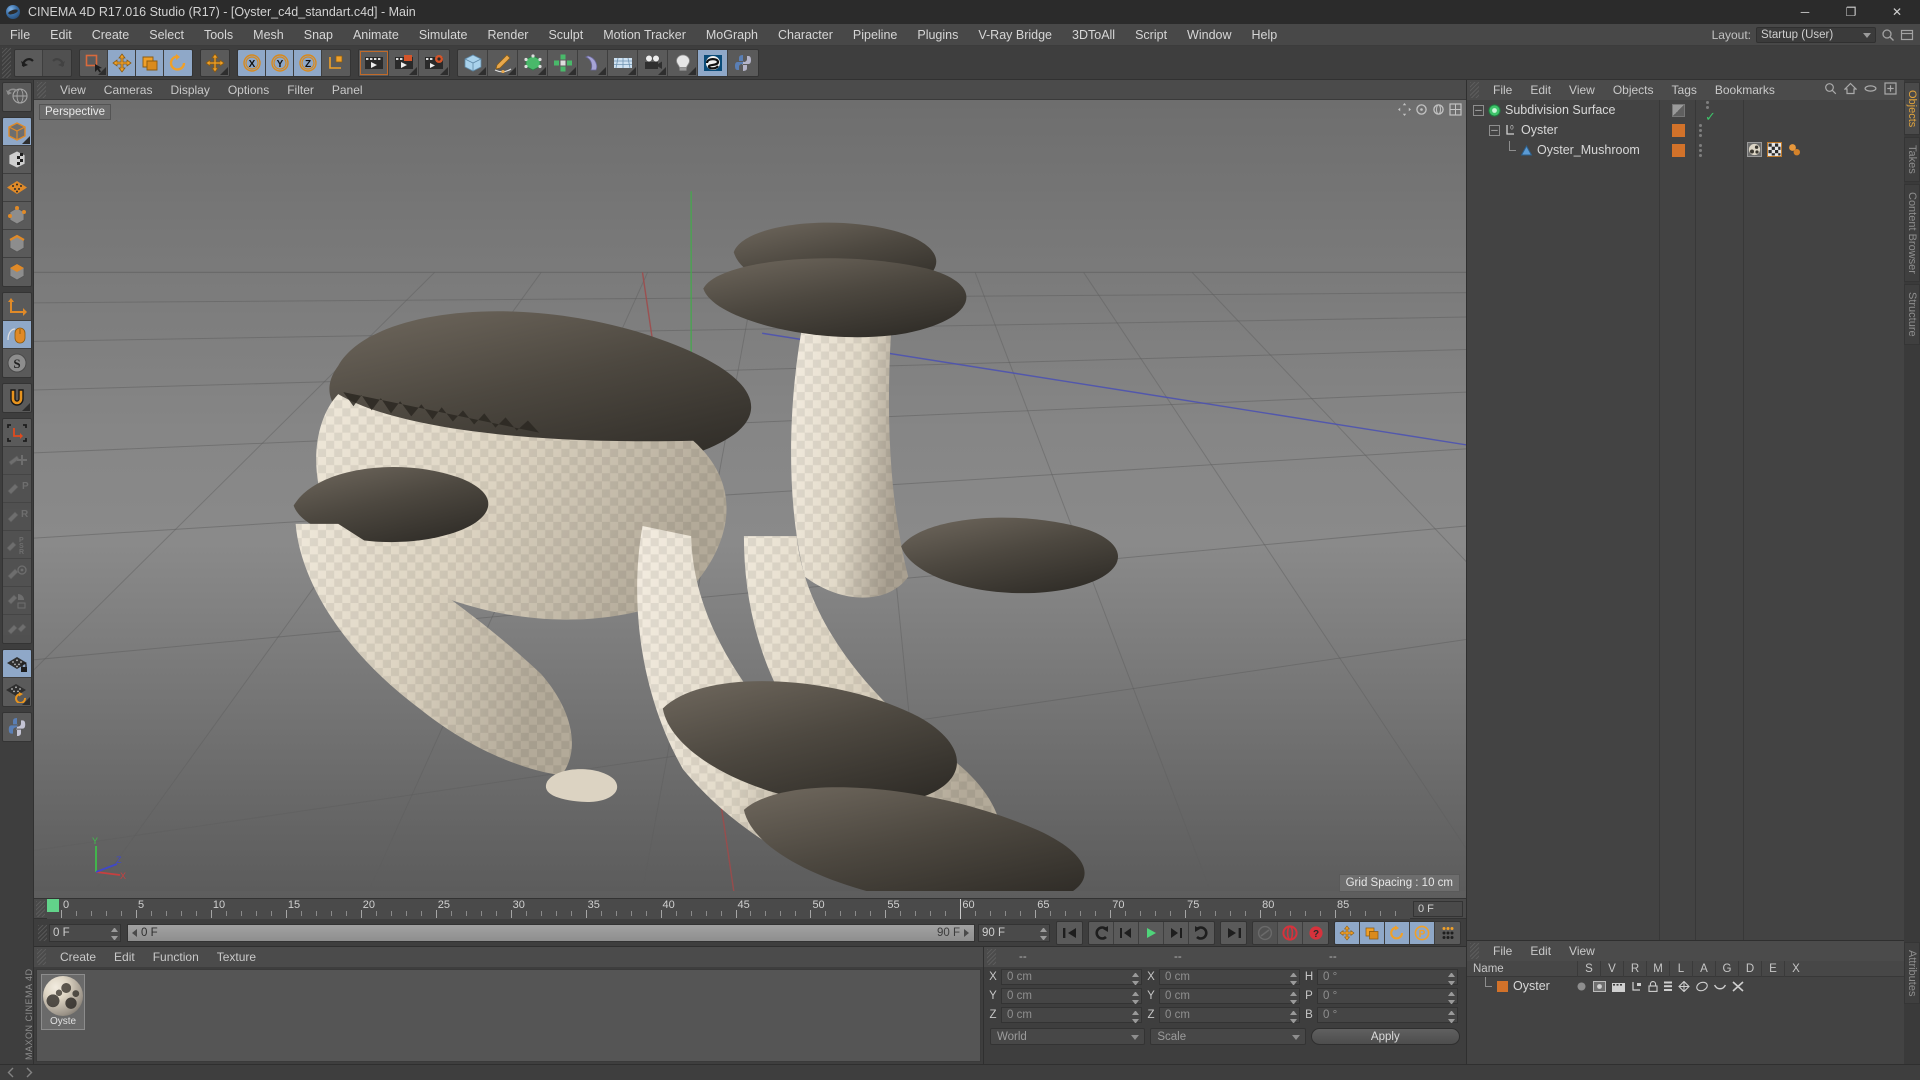  Describe the element at coordinates (1101, 932) in the screenshot. I see `previous-key-button` at that location.